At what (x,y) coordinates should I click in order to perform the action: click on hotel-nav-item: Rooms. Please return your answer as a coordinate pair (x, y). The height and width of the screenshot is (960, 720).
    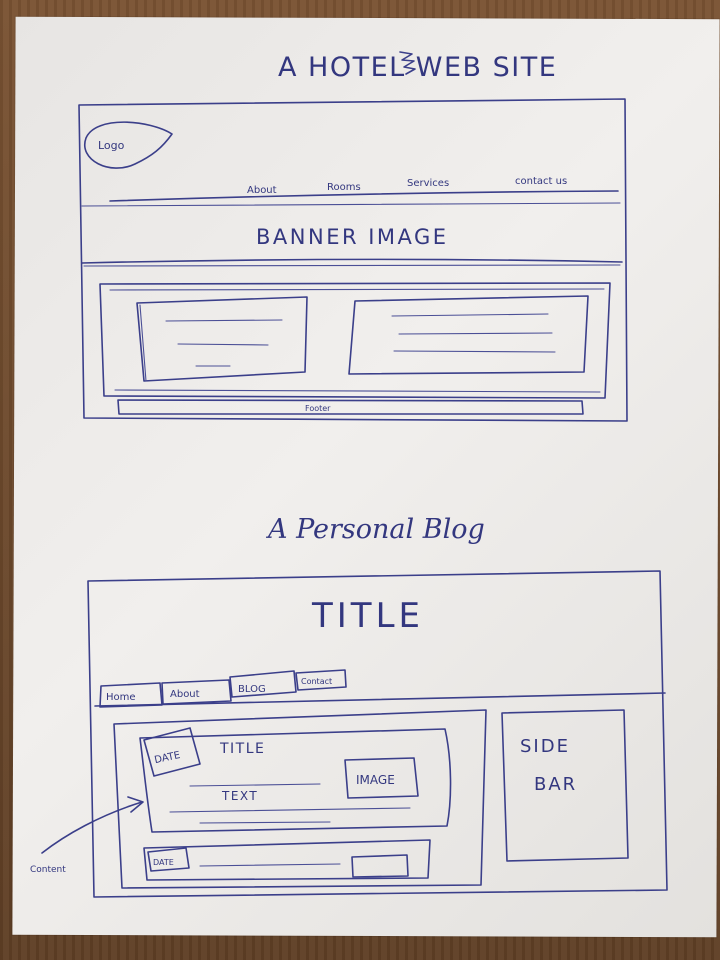
    Looking at the image, I should click on (344, 187).